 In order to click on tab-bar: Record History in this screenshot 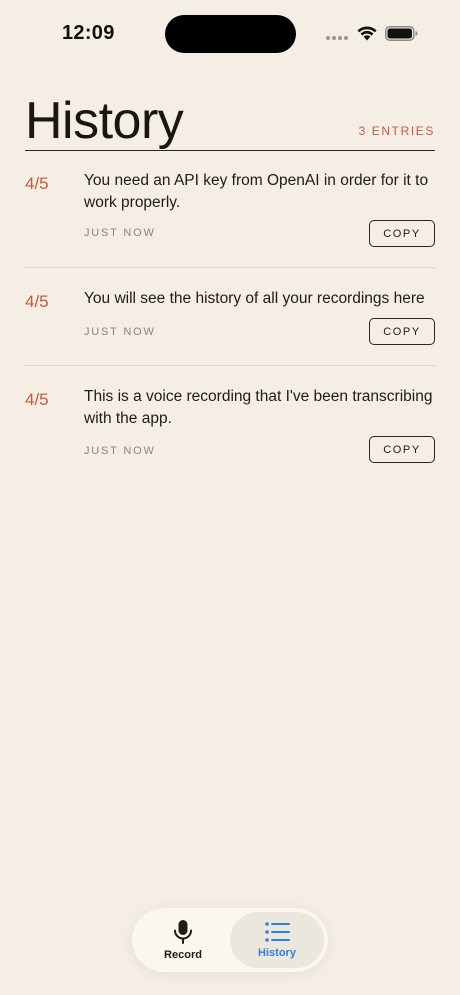, I will do `click(230, 940)`.